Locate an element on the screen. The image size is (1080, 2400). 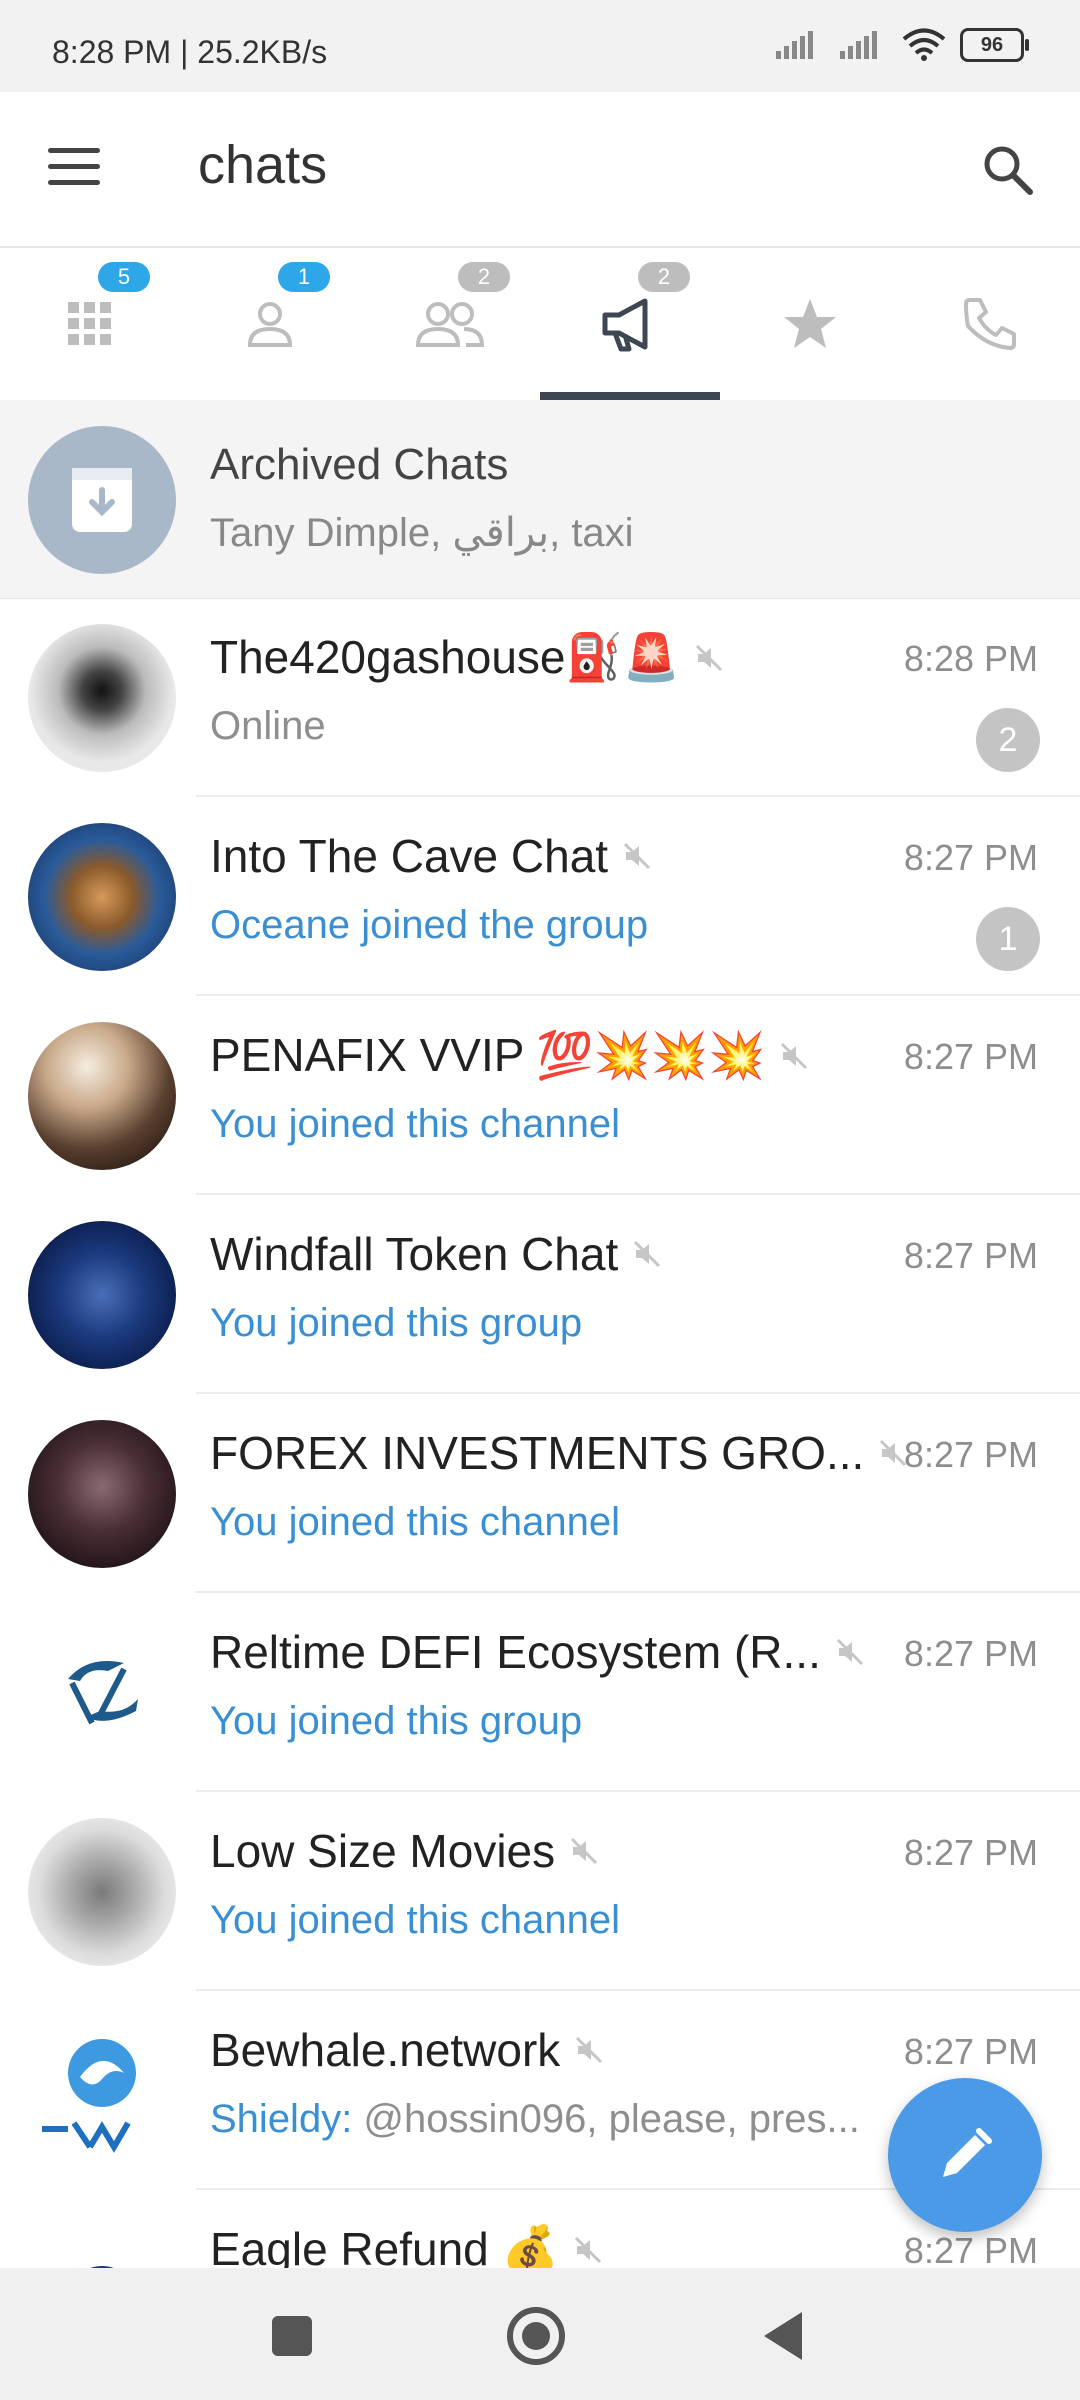
chat-name: PENAFIX VVIP 💯💥💥💥 is located at coordinates (509, 1055).